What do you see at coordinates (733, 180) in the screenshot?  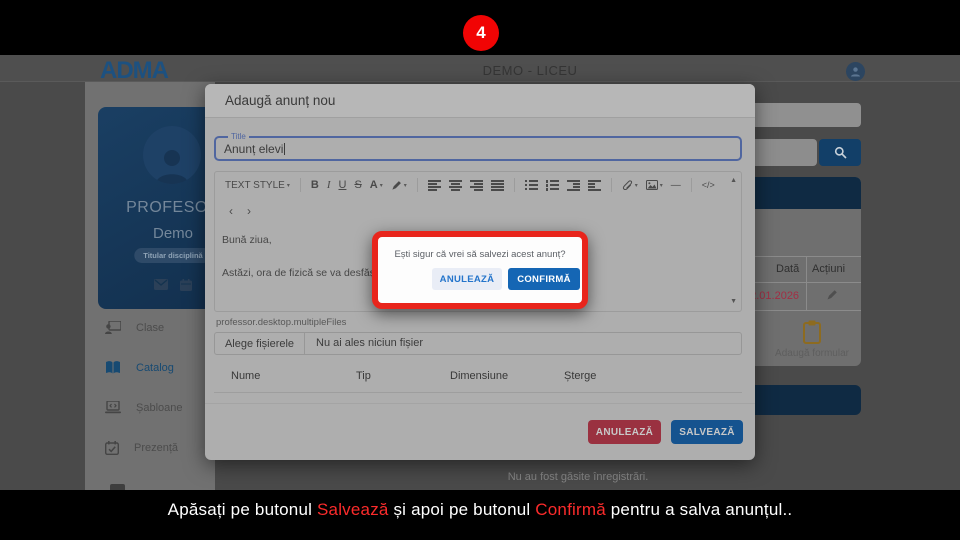 I see `scroll-up-icon: ▲` at bounding box center [733, 180].